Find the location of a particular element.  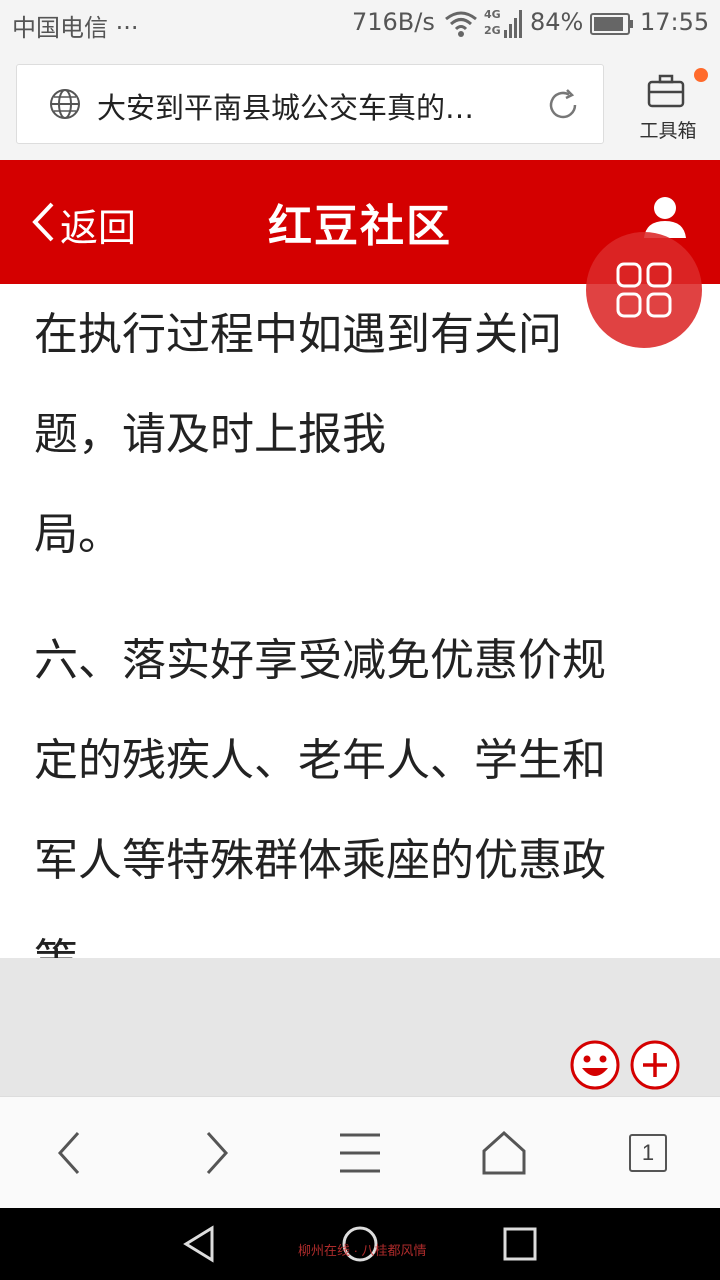

system-back-icon is located at coordinates (200, 1246).